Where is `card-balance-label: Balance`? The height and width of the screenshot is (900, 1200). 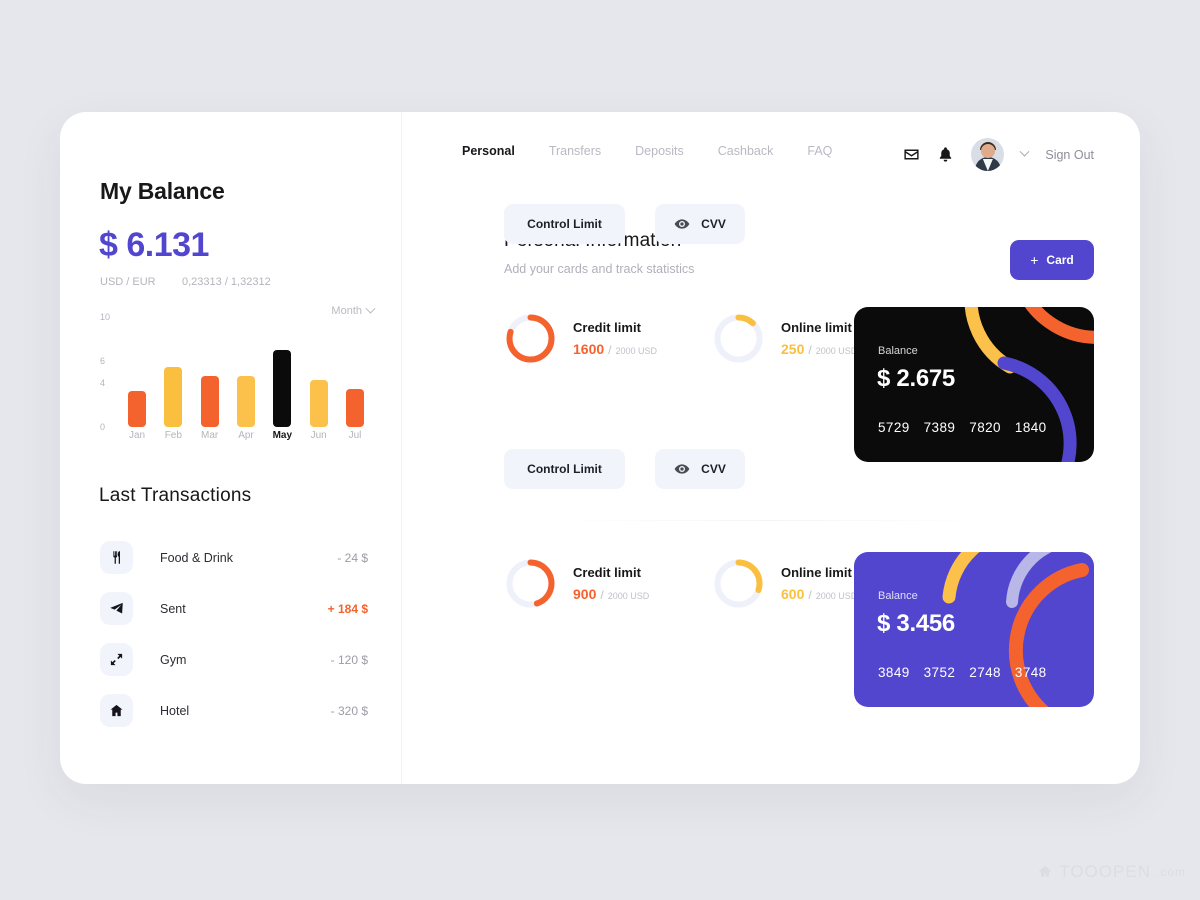 card-balance-label: Balance is located at coordinates (898, 596).